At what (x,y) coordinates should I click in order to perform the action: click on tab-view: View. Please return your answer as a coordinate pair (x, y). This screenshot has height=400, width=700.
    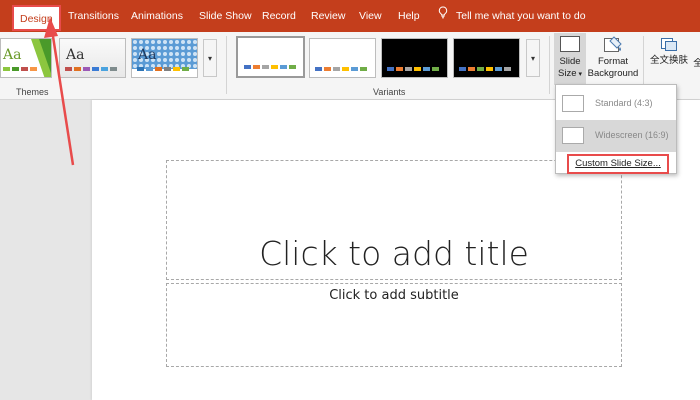
    Looking at the image, I should click on (370, 16).